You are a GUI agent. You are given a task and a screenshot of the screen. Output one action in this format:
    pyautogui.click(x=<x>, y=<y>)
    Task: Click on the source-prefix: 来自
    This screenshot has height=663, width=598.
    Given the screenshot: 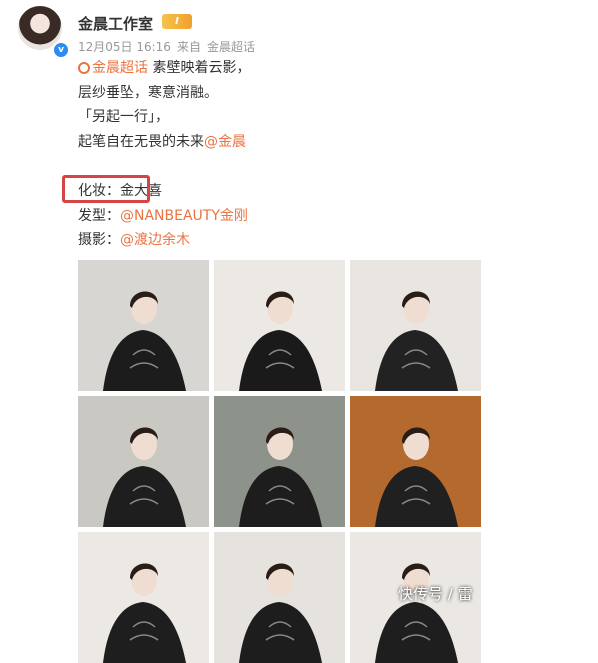 What is the action you would take?
    pyautogui.click(x=188, y=47)
    